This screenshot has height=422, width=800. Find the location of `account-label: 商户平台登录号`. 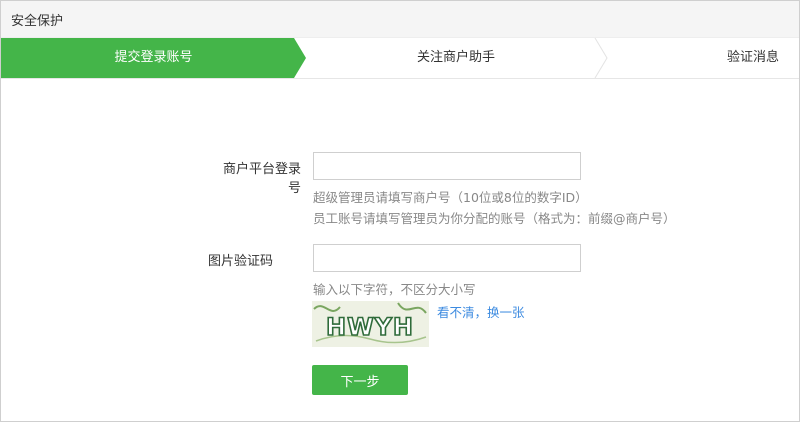

account-label: 商户平台登录号 is located at coordinates (261, 179).